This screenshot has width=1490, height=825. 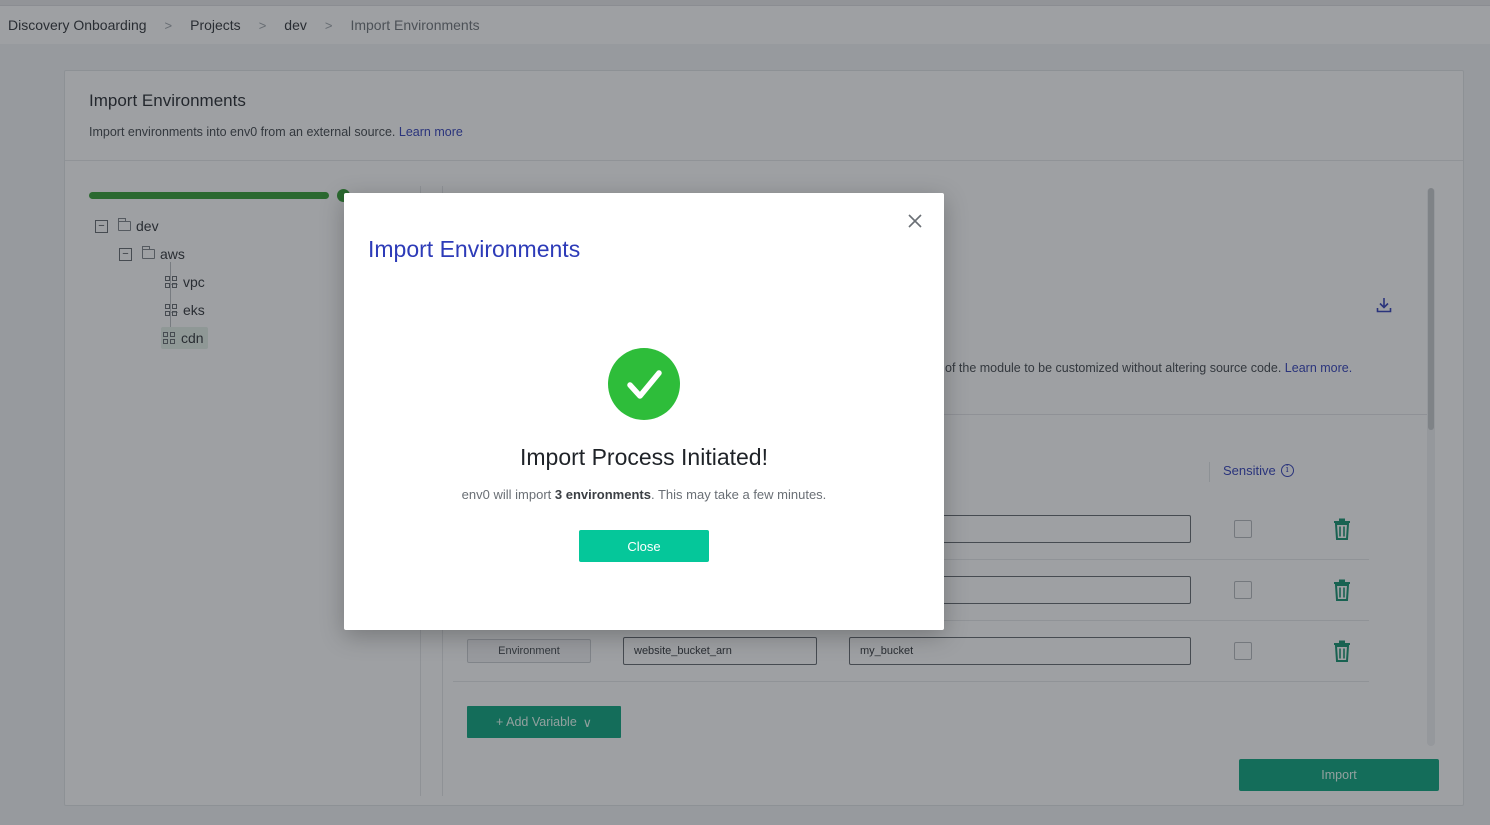 What do you see at coordinates (602, 494) in the screenshot?
I see `modal-message-count: 3 environments` at bounding box center [602, 494].